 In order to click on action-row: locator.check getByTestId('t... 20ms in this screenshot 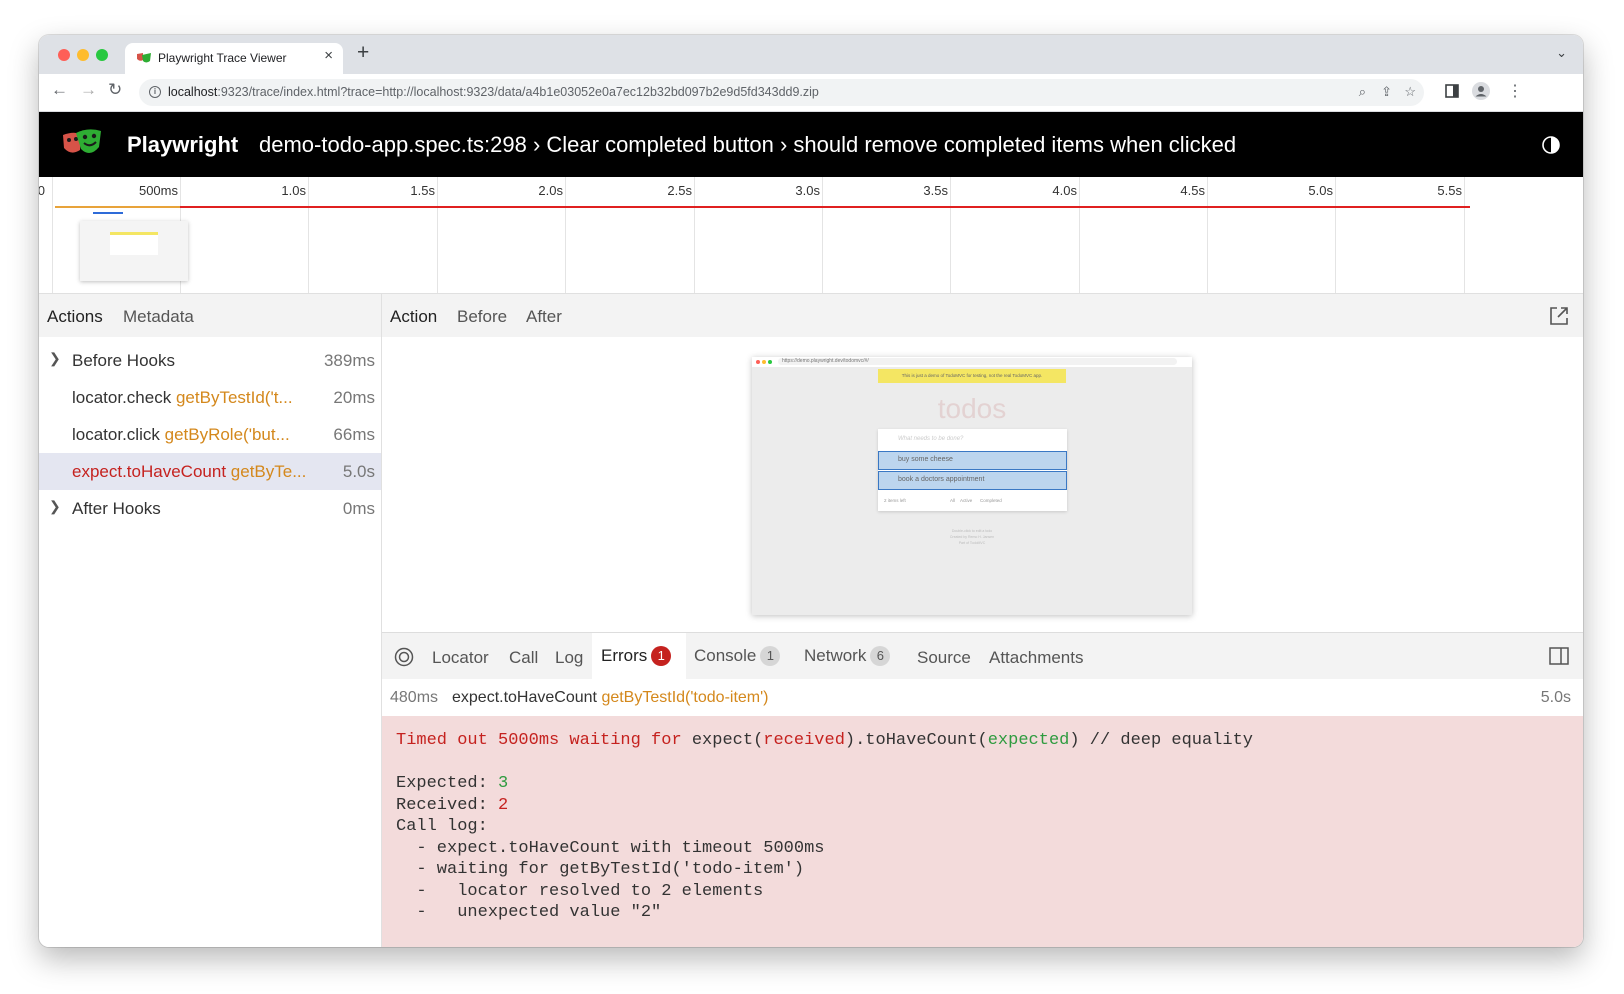, I will do `click(210, 397)`.